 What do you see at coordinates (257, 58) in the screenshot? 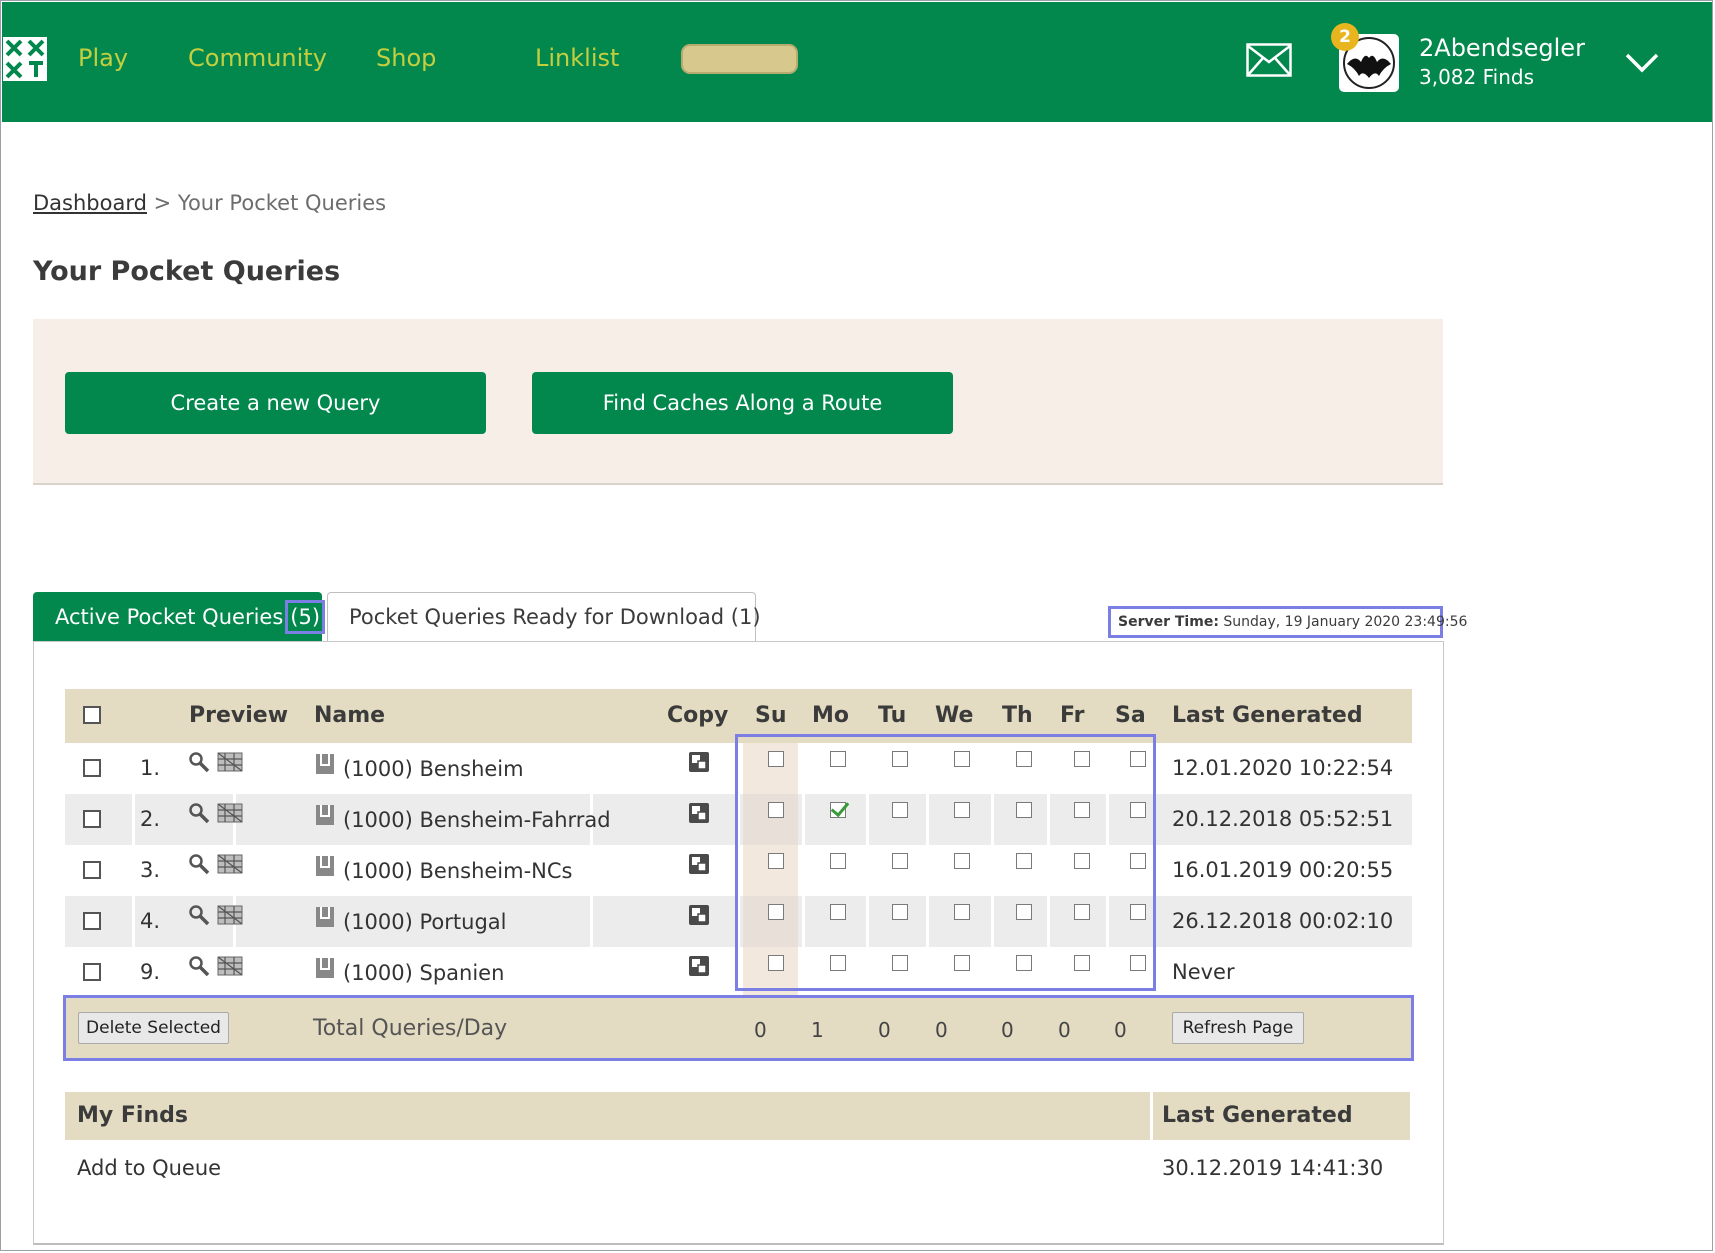
I see `nav-community: Community` at bounding box center [257, 58].